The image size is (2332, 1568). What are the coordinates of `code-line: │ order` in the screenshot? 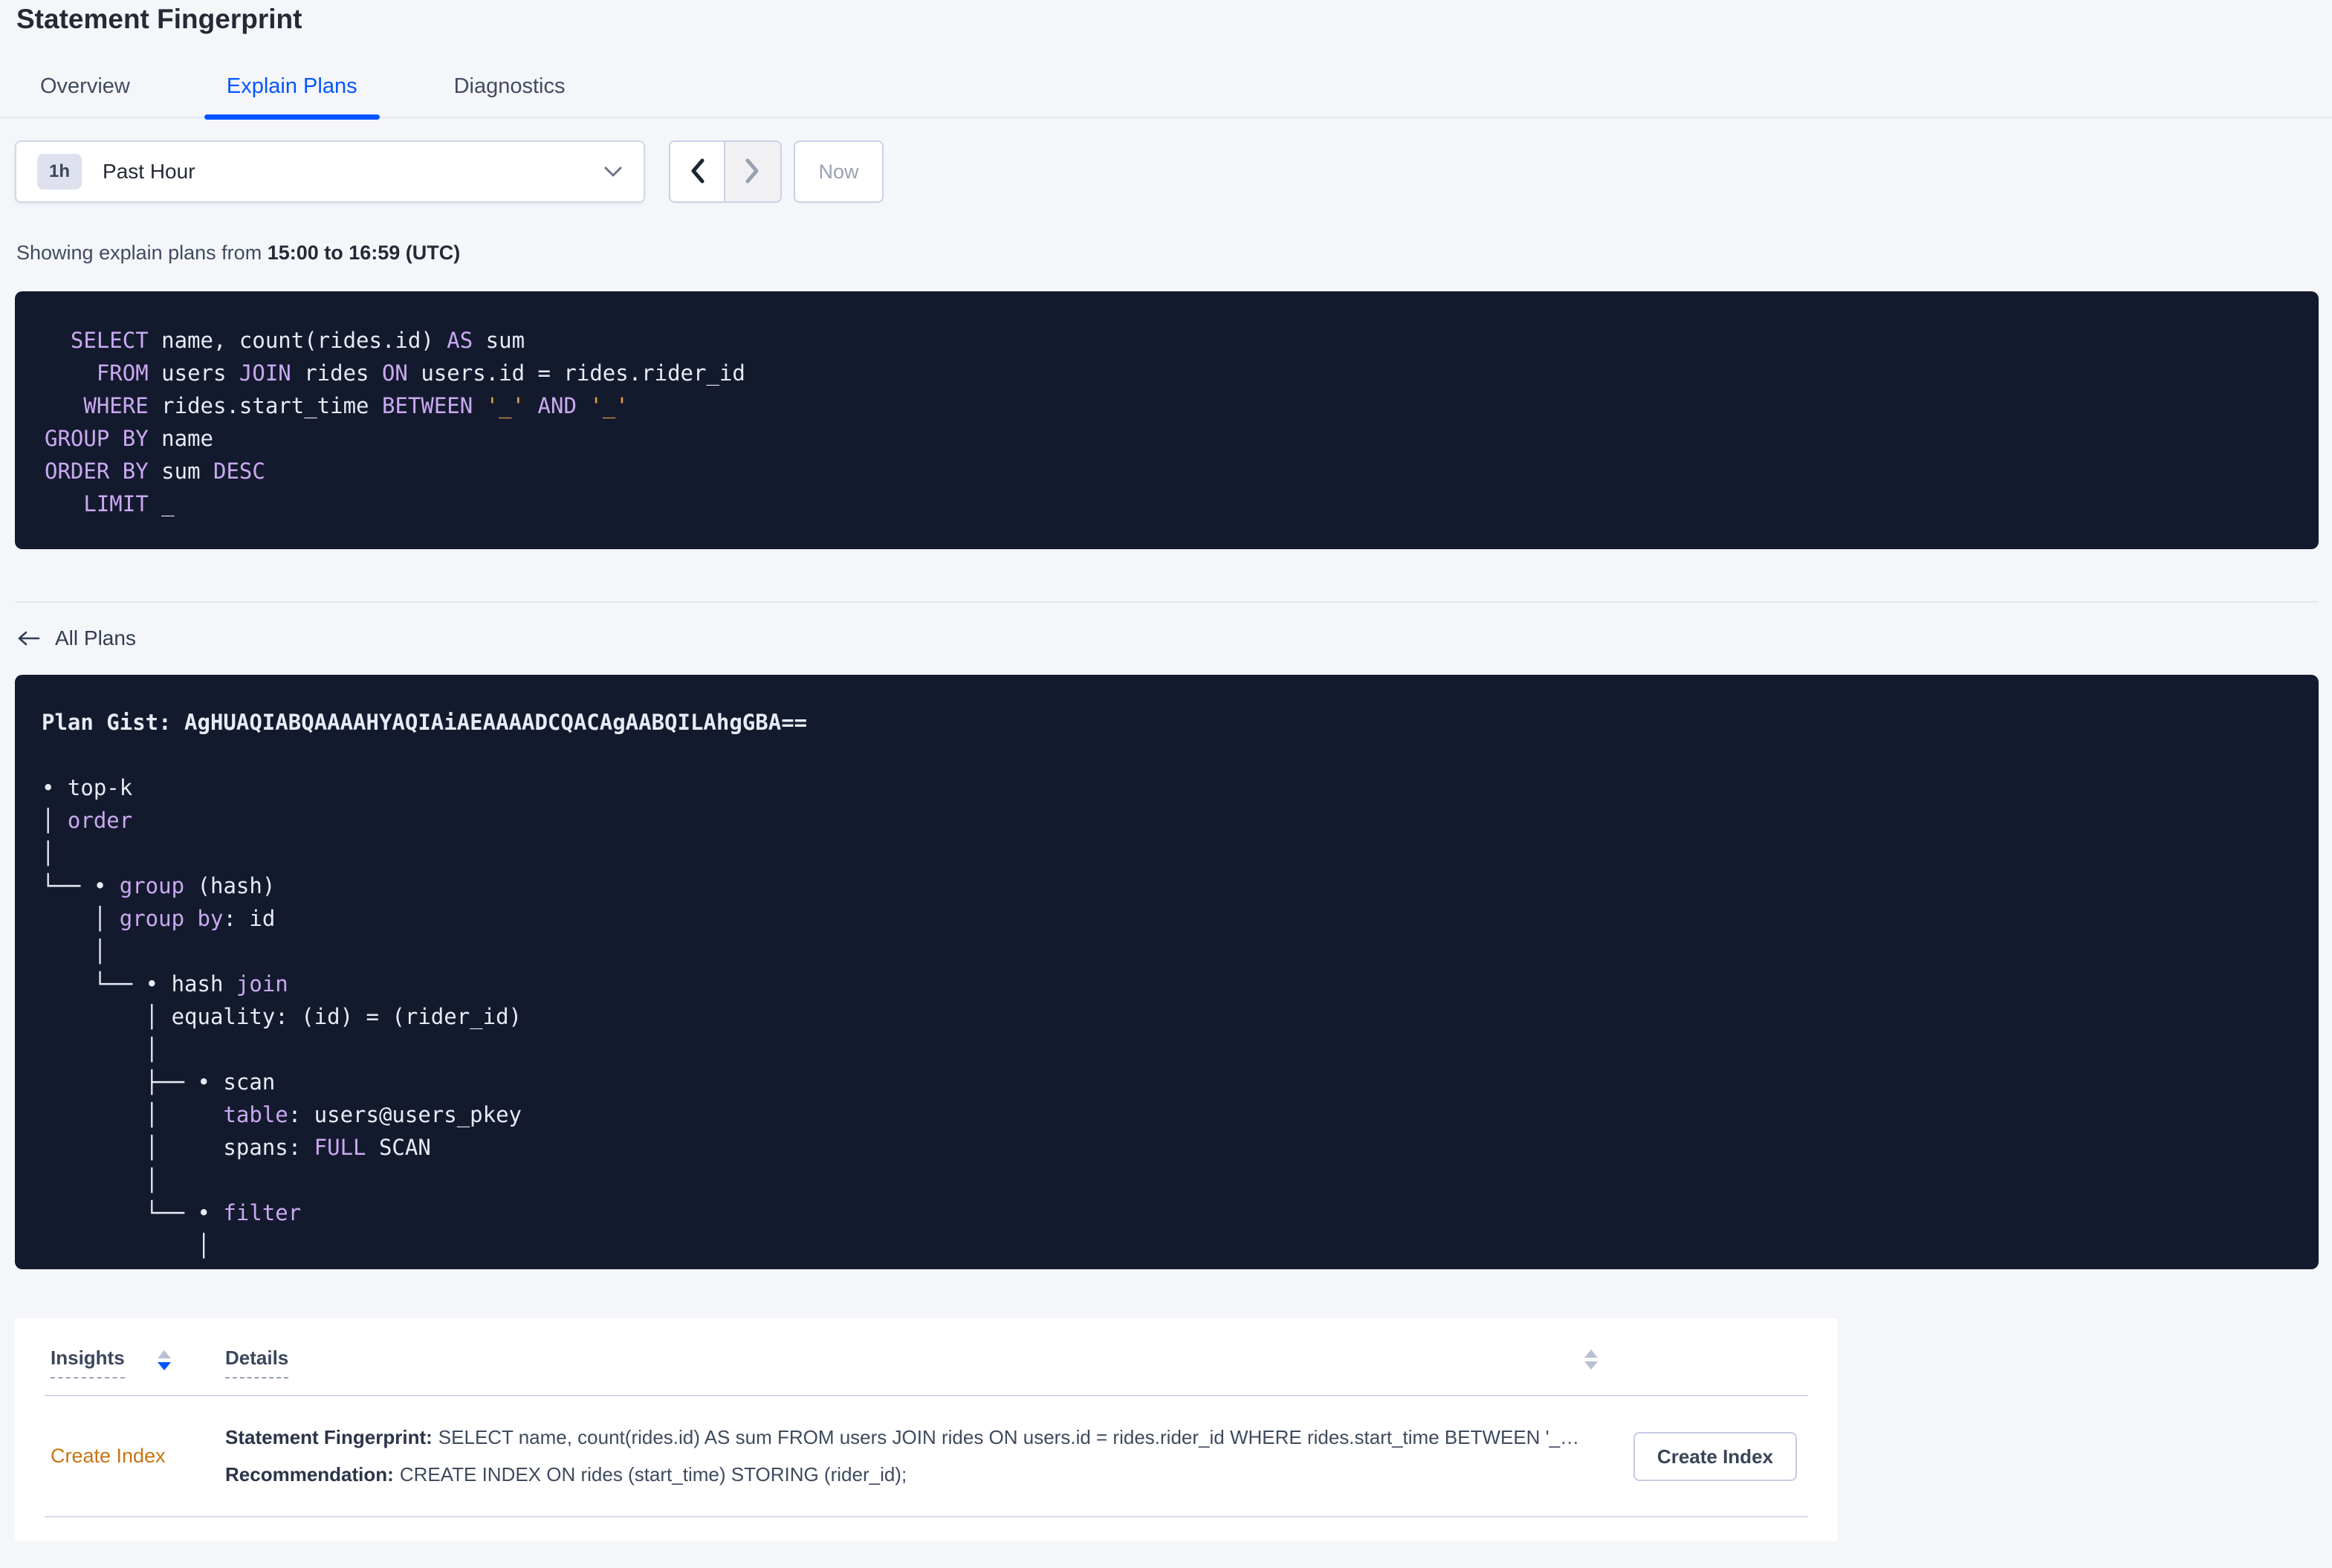 It's located at (87, 820).